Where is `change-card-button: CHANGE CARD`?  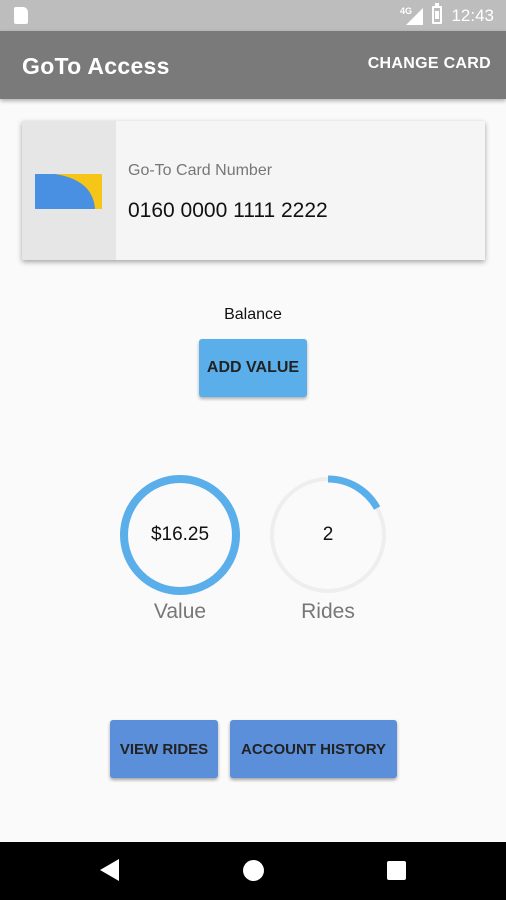
change-card-button: CHANGE CARD is located at coordinates (429, 64).